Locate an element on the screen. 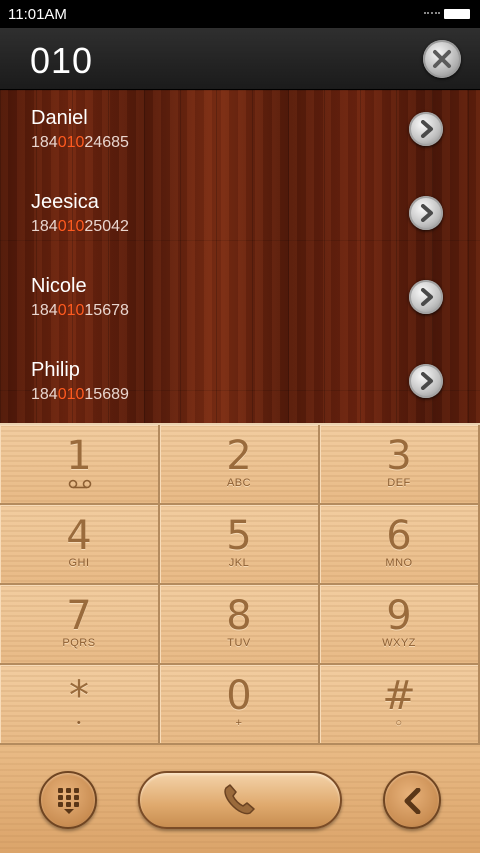 The width and height of the screenshot is (480, 853). key-3: 3 DEF is located at coordinates (400, 465).